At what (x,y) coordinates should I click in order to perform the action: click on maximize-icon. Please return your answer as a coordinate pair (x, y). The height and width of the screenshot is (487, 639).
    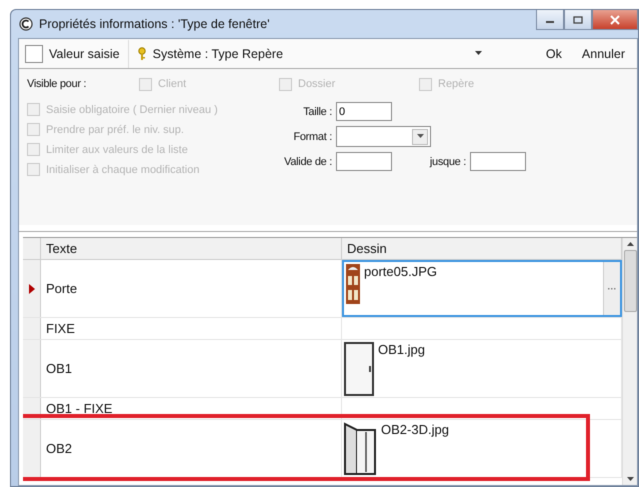
    Looking at the image, I should click on (578, 20).